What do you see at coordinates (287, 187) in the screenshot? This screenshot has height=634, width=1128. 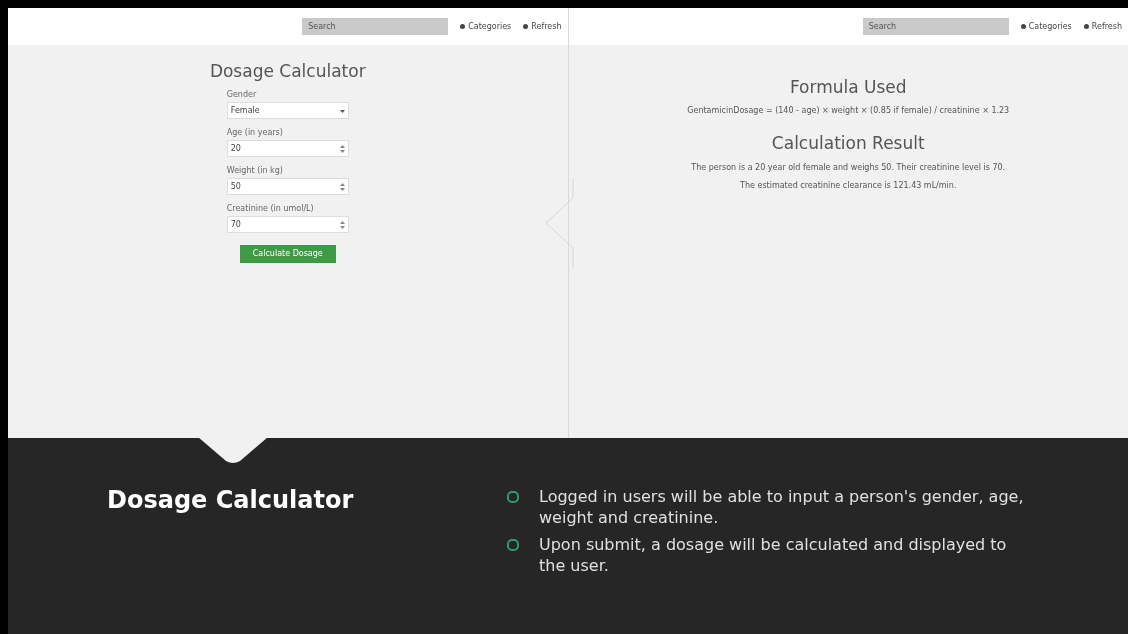 I see `number-field: 50` at bounding box center [287, 187].